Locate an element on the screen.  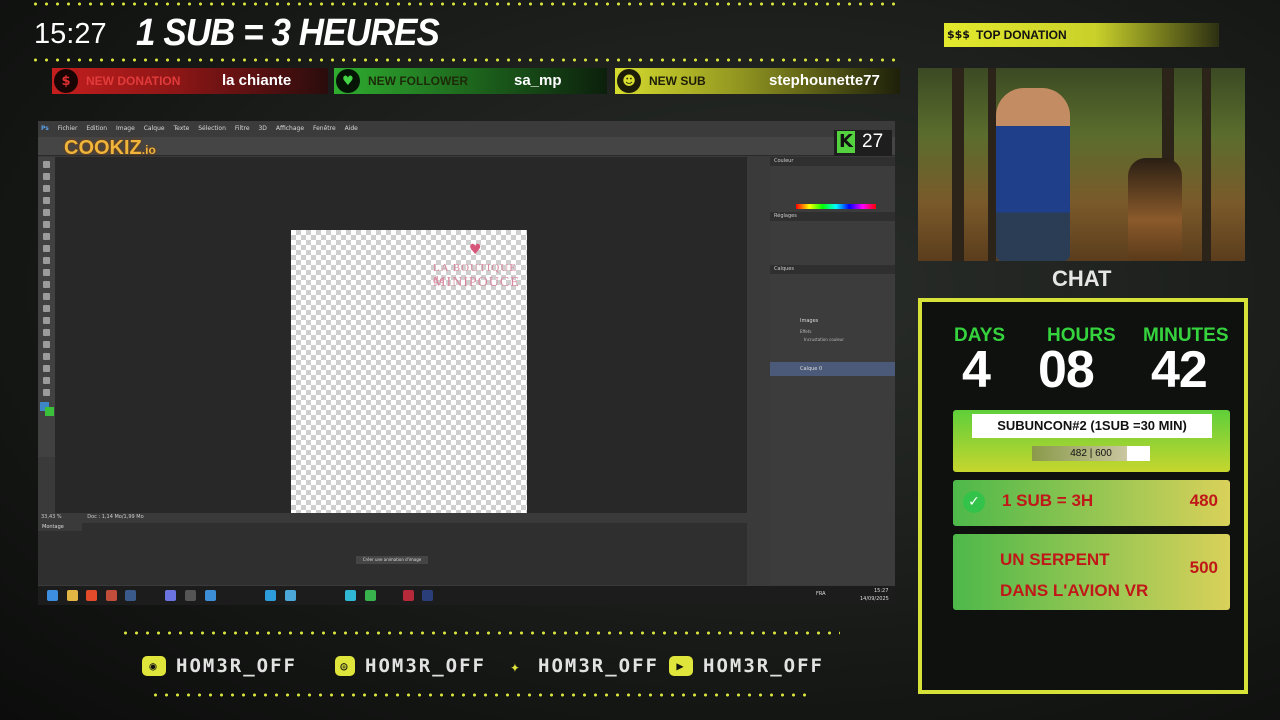
gradient-tool-icon is located at coordinates (46, 296).